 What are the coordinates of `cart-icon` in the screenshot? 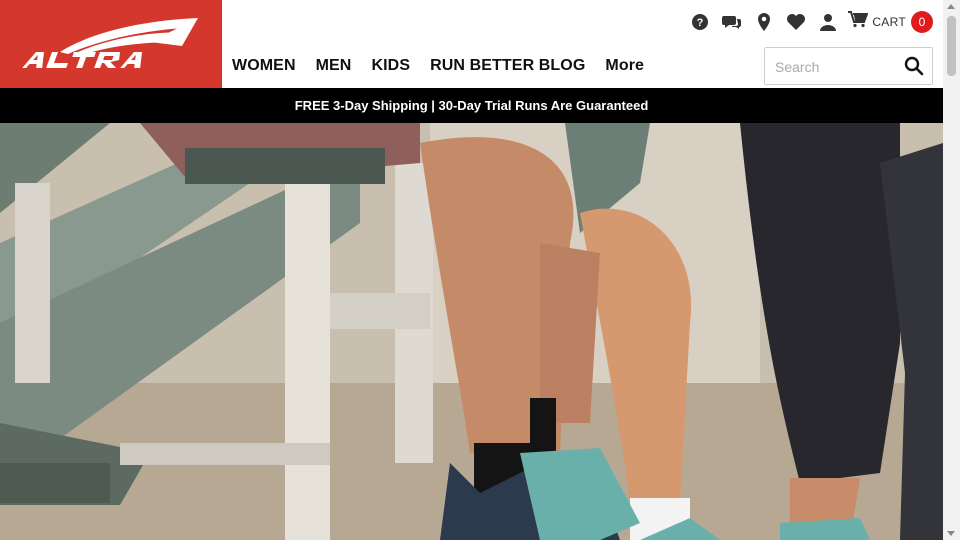 It's located at (858, 21).